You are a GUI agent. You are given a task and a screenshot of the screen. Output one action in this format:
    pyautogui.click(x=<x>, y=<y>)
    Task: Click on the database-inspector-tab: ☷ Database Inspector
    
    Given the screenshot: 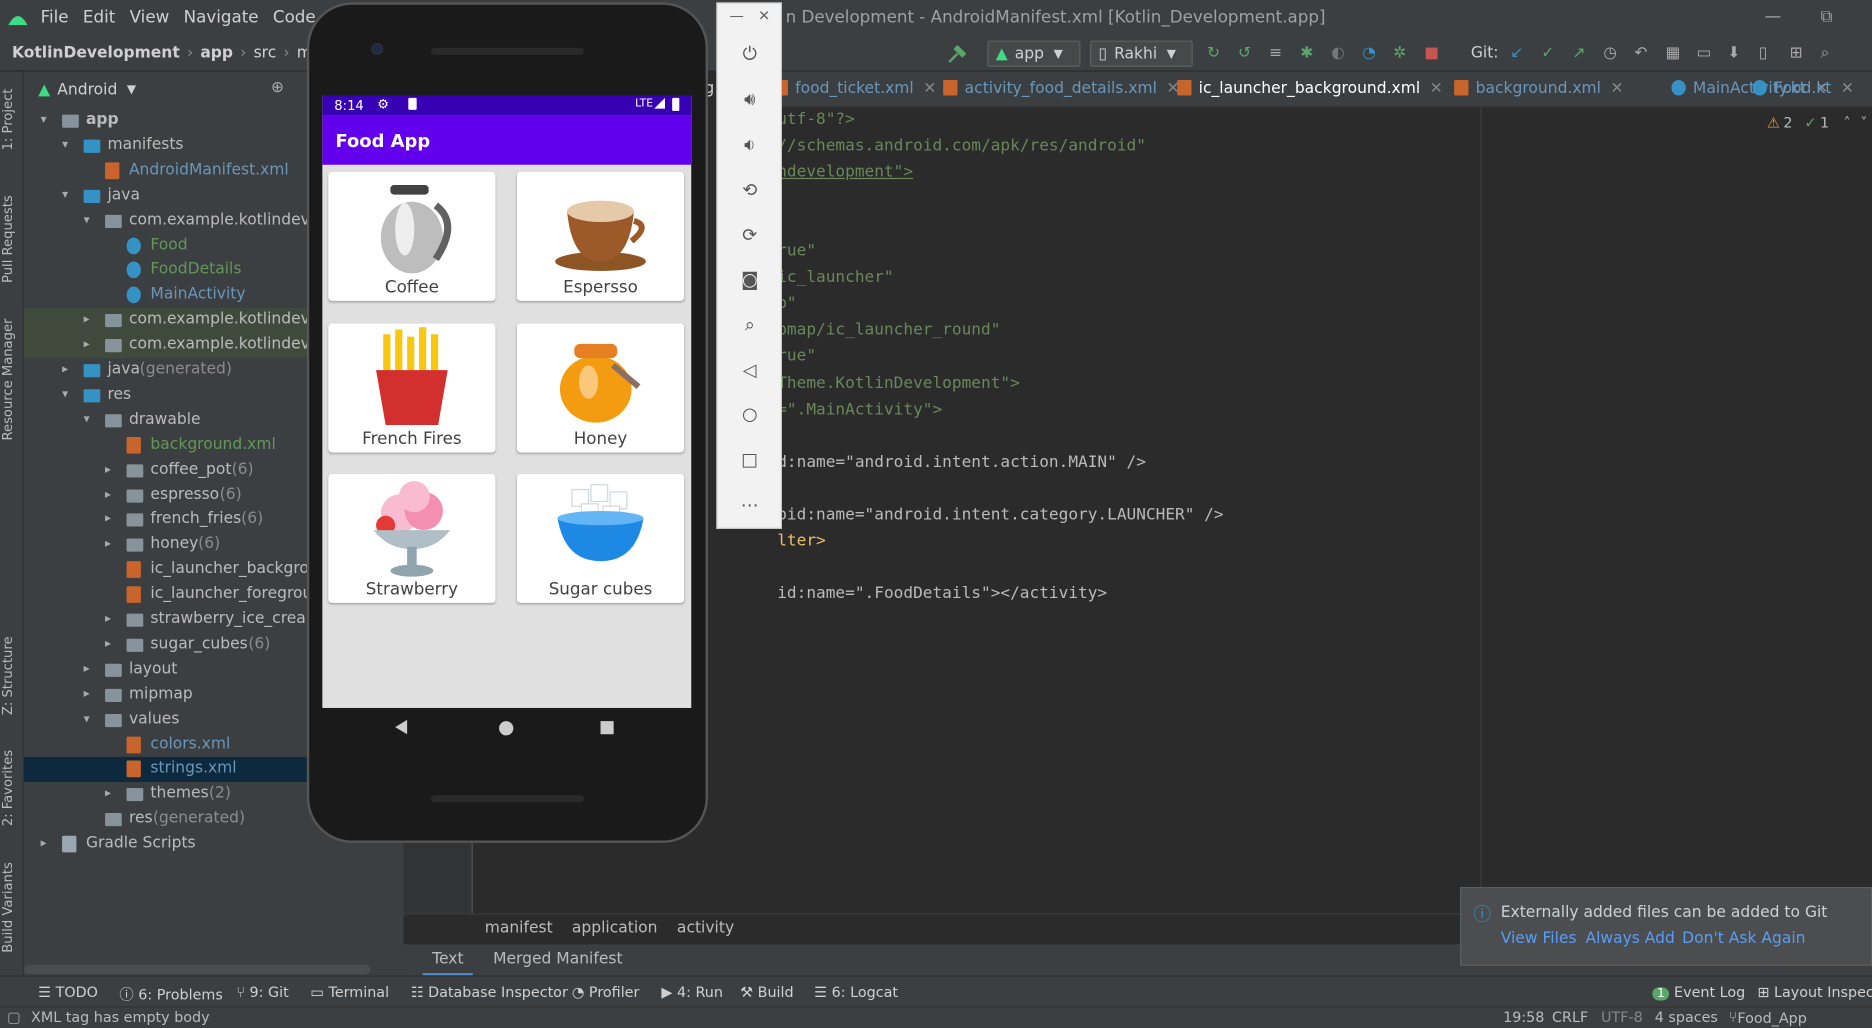 What is the action you would take?
    pyautogui.click(x=489, y=992)
    